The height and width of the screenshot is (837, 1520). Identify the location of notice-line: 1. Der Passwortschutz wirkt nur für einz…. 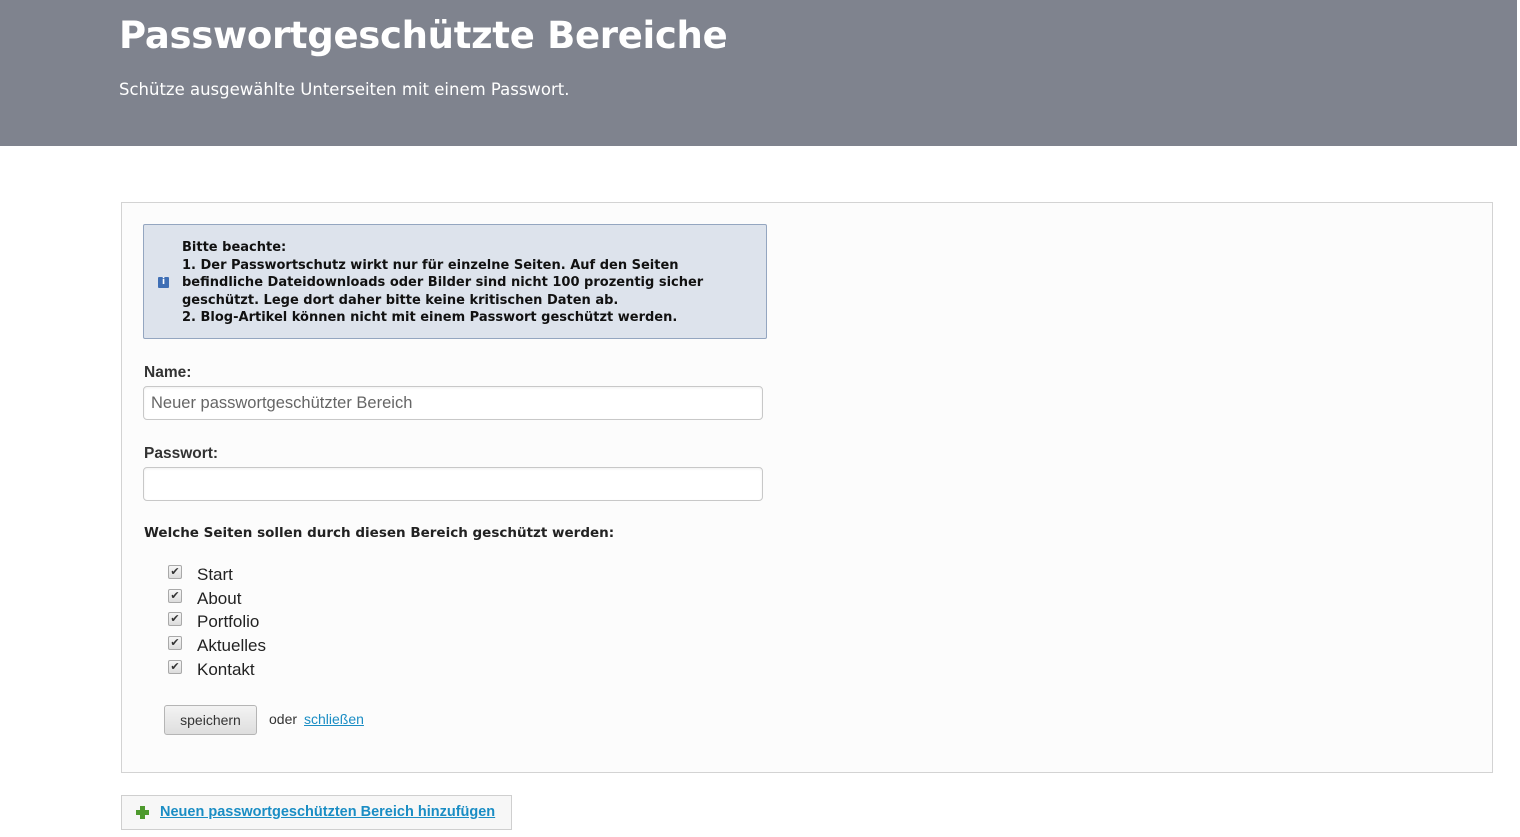
(430, 265).